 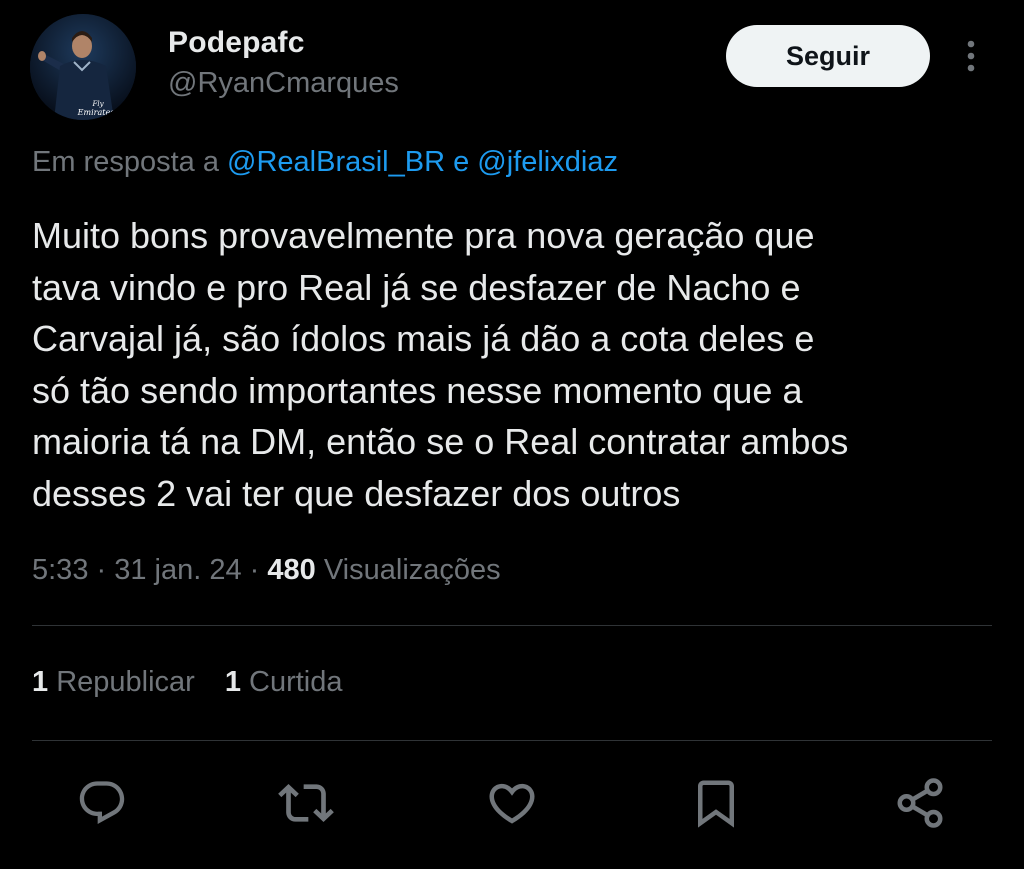 I want to click on follow-button: Seguir, so click(x=828, y=56).